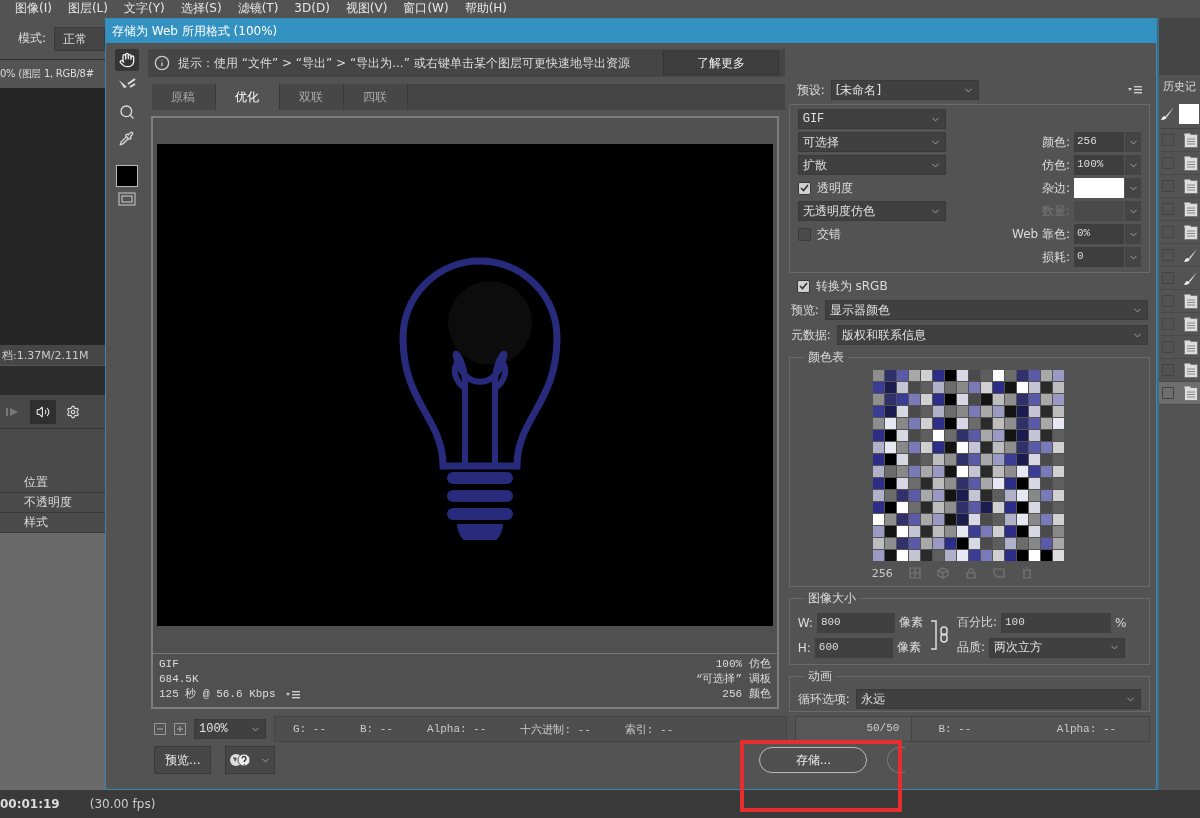 The height and width of the screenshot is (818, 1200). Describe the element at coordinates (804, 647) in the screenshot. I see `height-label: H:` at that location.